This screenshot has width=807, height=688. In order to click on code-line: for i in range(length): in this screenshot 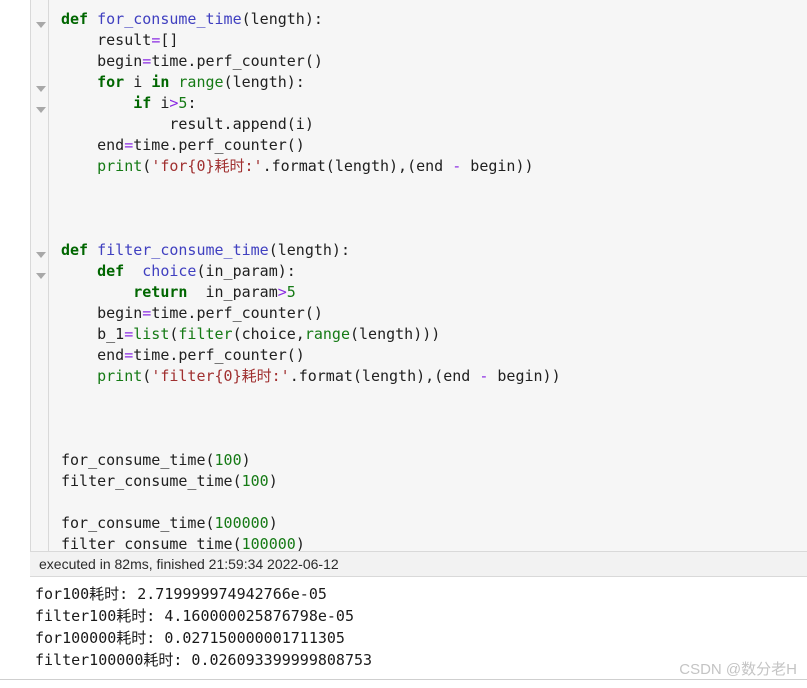, I will do `click(434, 82)`.